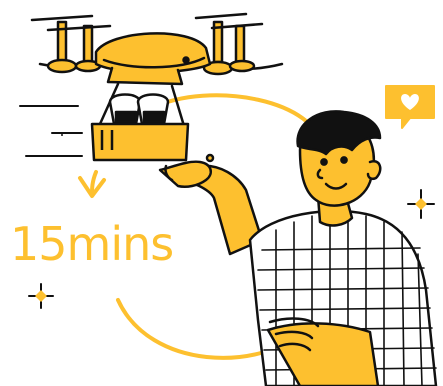 This screenshot has width=443, height=386. What do you see at coordinates (410, 107) in the screenshot?
I see `heart-chat-bubble-icon` at bounding box center [410, 107].